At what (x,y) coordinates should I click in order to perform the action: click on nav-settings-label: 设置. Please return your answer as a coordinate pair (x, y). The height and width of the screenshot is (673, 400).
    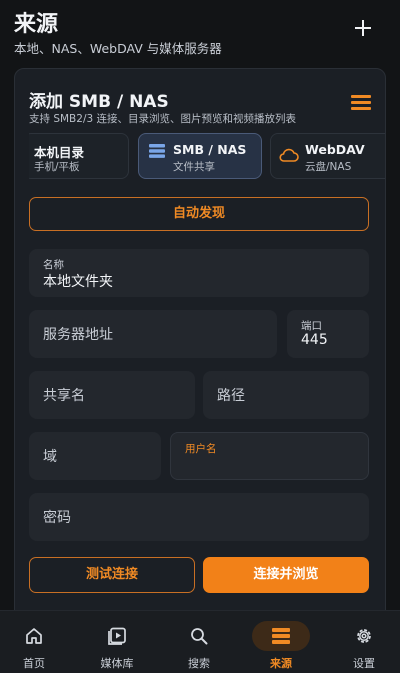
    Looking at the image, I should click on (364, 663).